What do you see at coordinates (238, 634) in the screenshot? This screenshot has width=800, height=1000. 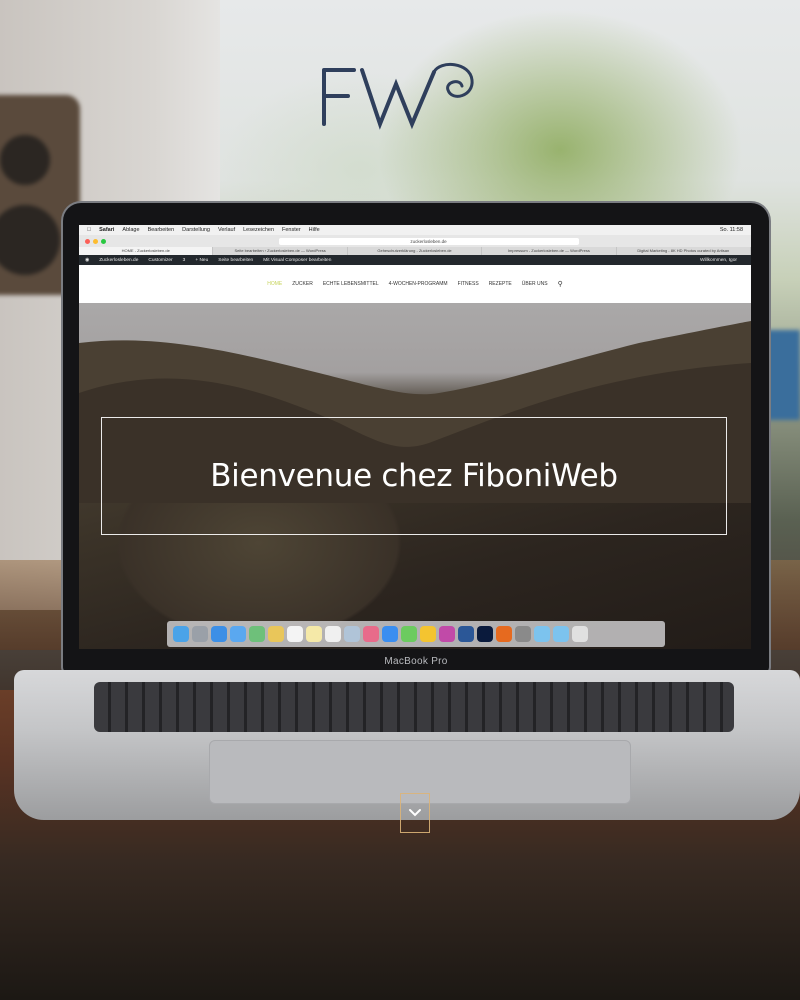 I see `mail-icon` at bounding box center [238, 634].